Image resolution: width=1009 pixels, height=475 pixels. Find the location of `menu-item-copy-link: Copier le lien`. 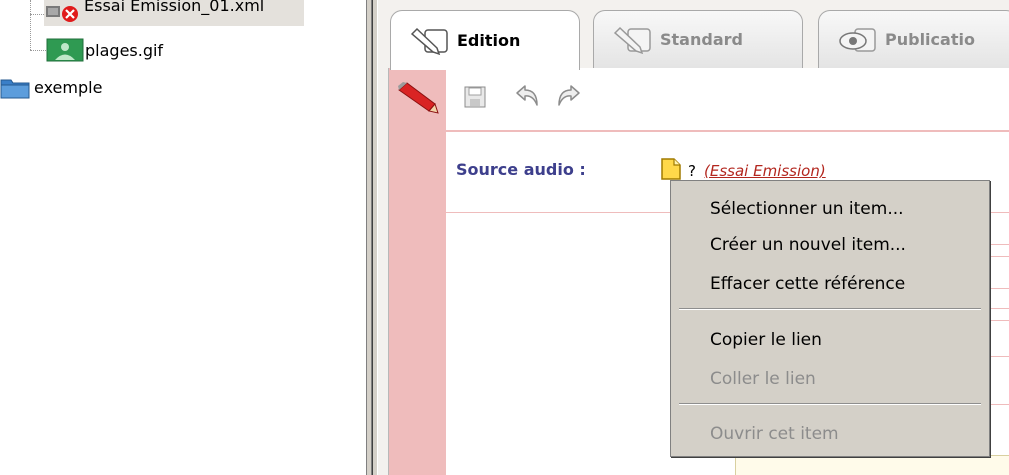

menu-item-copy-link: Copier le lien is located at coordinates (830, 340).